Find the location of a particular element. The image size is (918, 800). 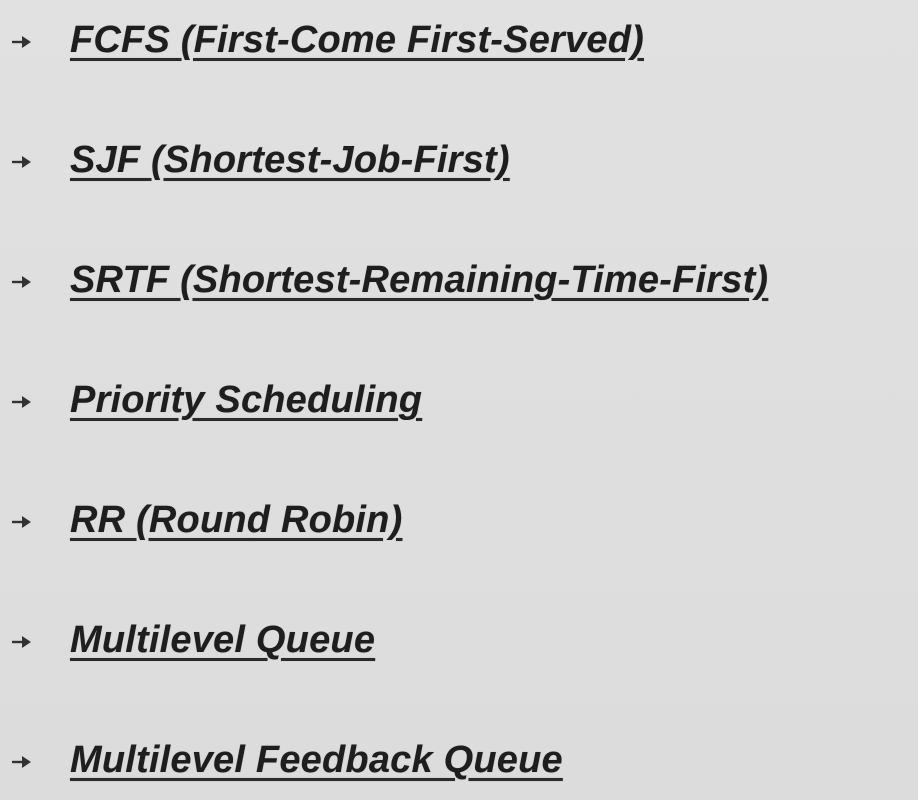

bullet-label: SRTF (Shortest-Remaining-Time-First) is located at coordinates (419, 280).